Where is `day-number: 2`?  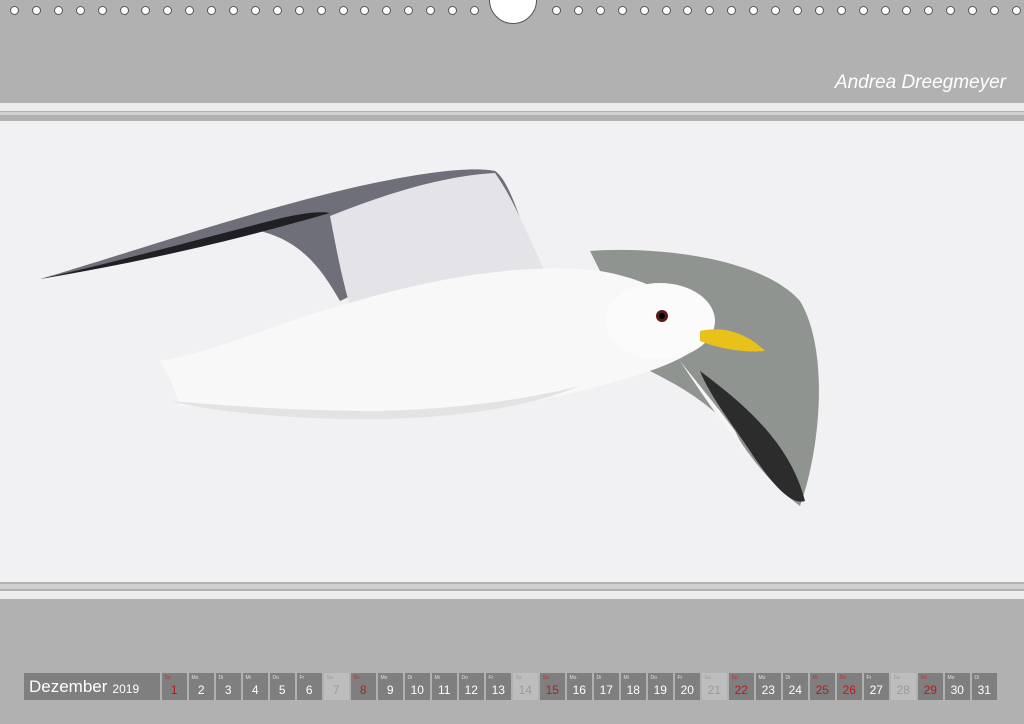
day-number: 2 is located at coordinates (201, 690).